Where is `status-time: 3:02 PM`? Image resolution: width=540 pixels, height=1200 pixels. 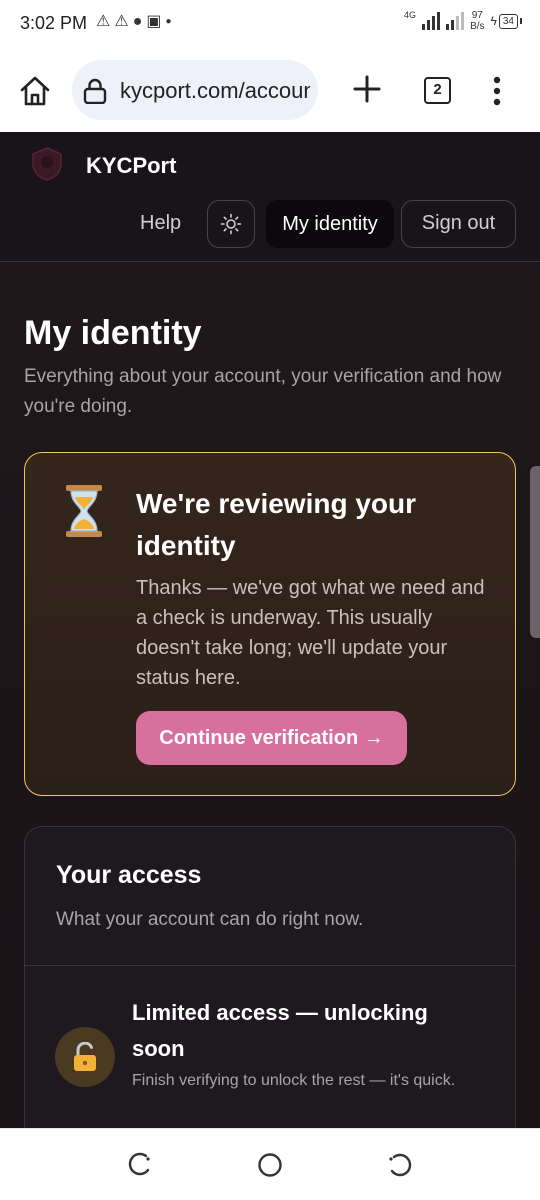
status-time: 3:02 PM is located at coordinates (54, 23).